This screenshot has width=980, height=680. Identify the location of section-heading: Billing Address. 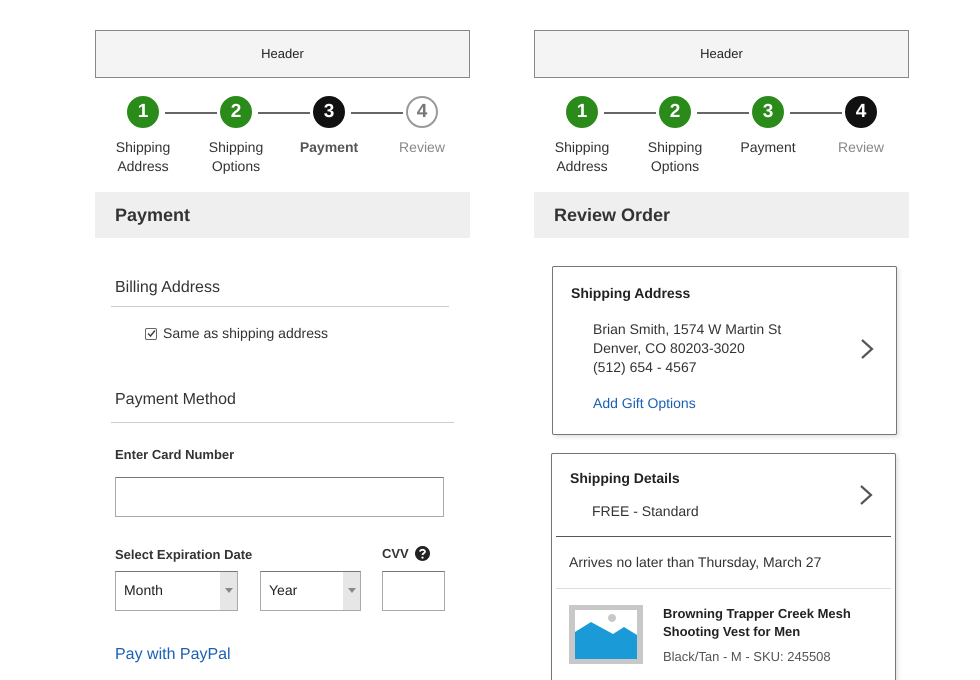
(280, 291).